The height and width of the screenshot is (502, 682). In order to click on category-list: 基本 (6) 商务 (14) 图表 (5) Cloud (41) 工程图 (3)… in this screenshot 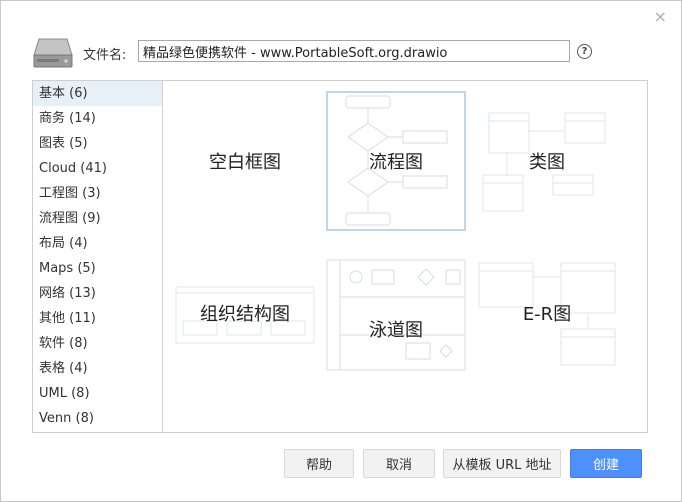, I will do `click(98, 256)`.